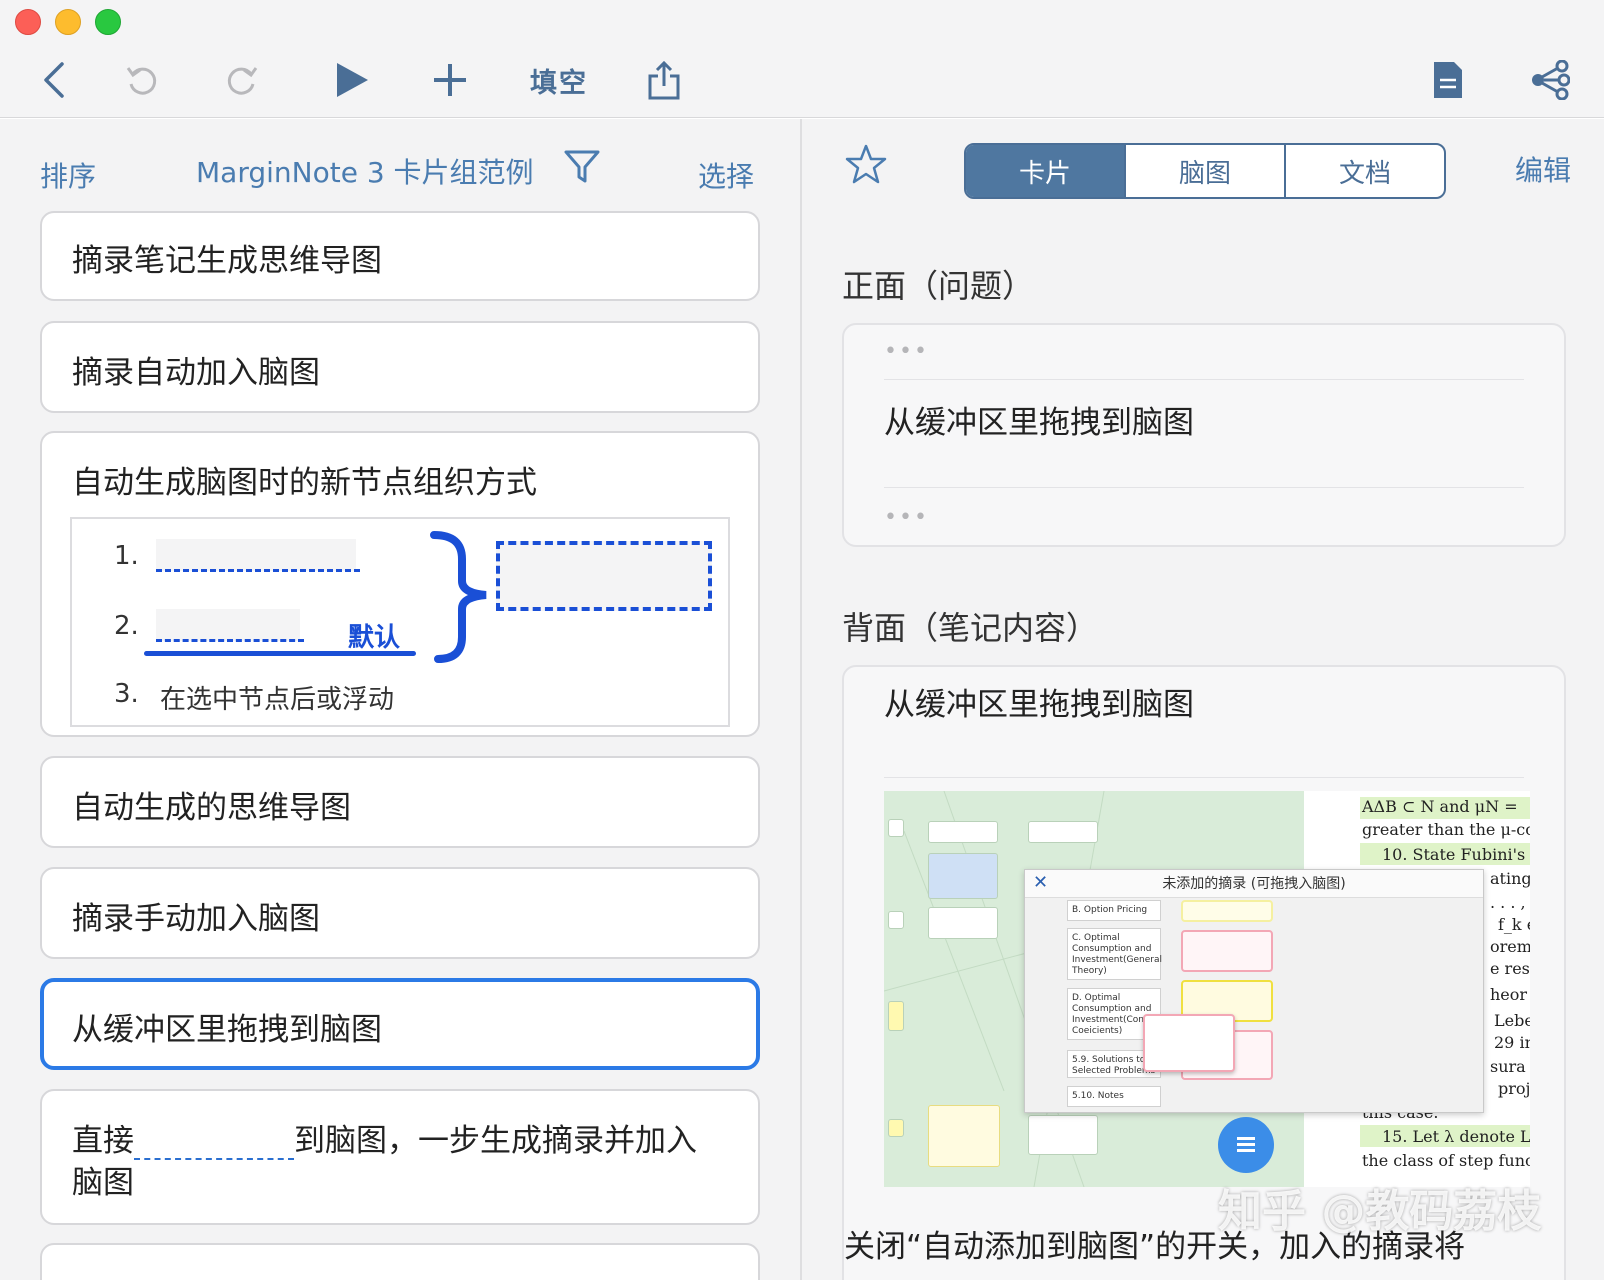  What do you see at coordinates (1189, 1043) in the screenshot?
I see `dragged-excerpt-note` at bounding box center [1189, 1043].